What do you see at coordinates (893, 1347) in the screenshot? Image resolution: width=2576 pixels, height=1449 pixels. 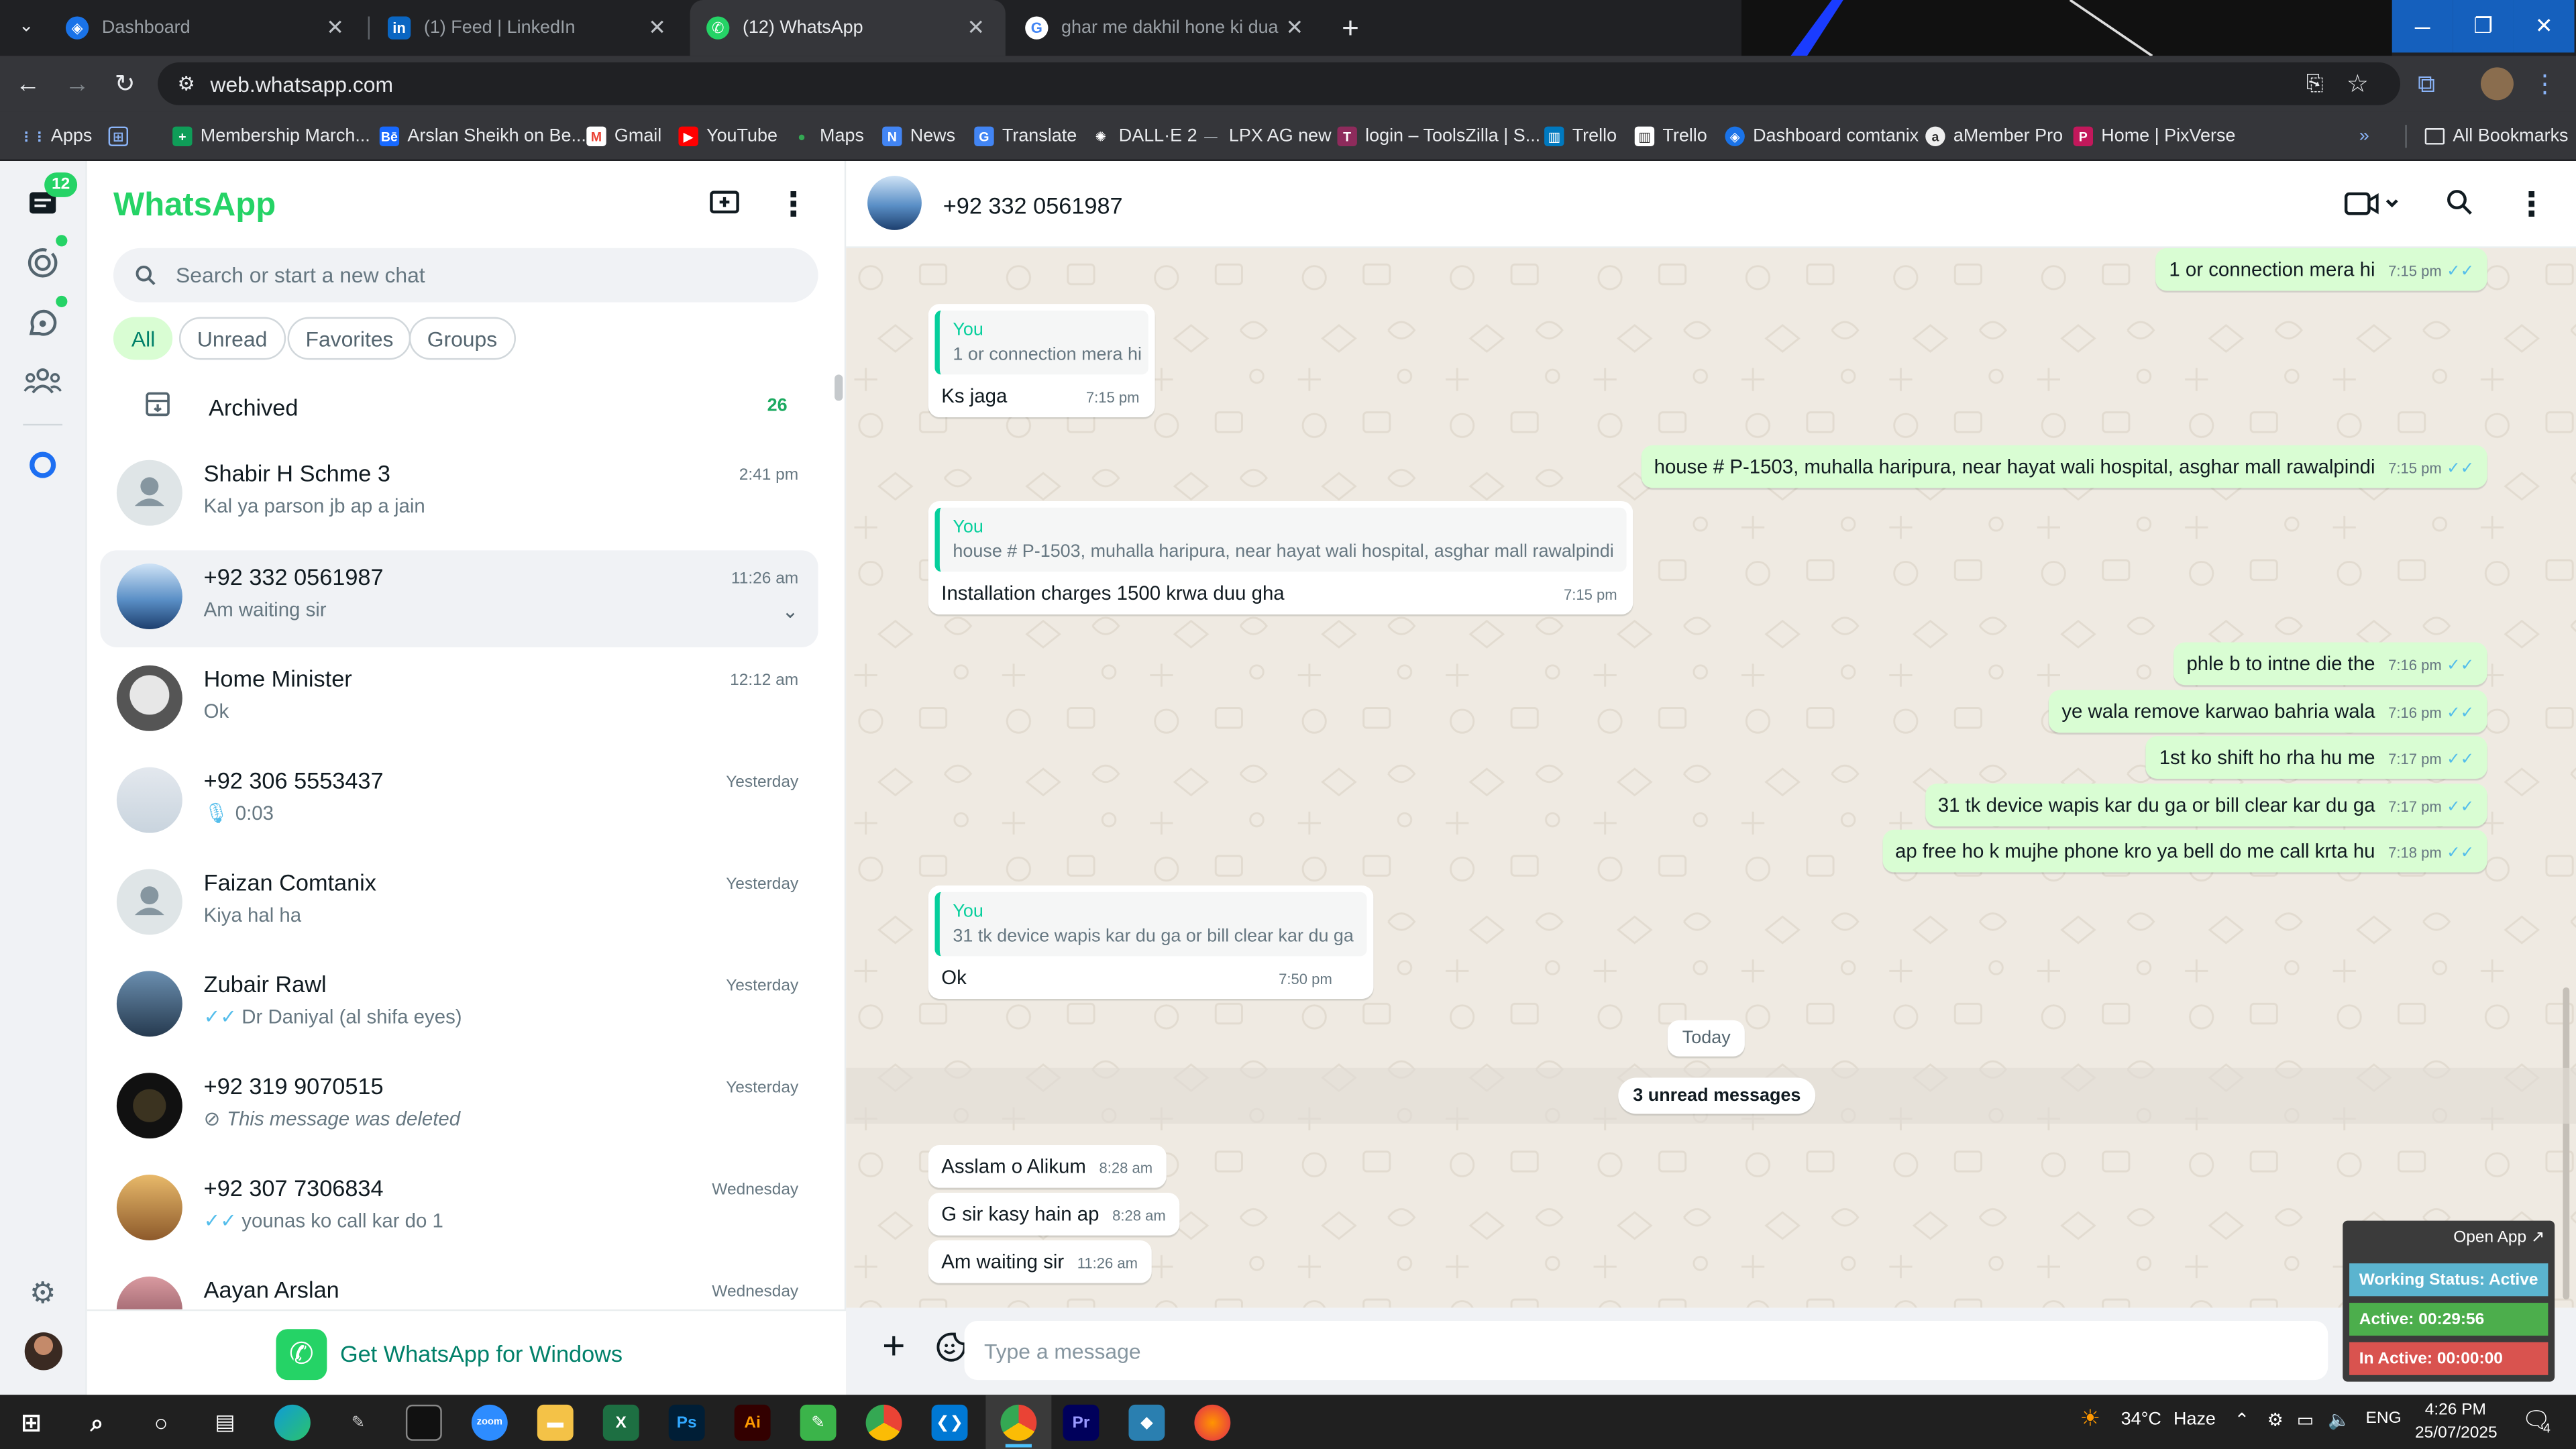 I see `attach-button: +` at bounding box center [893, 1347].